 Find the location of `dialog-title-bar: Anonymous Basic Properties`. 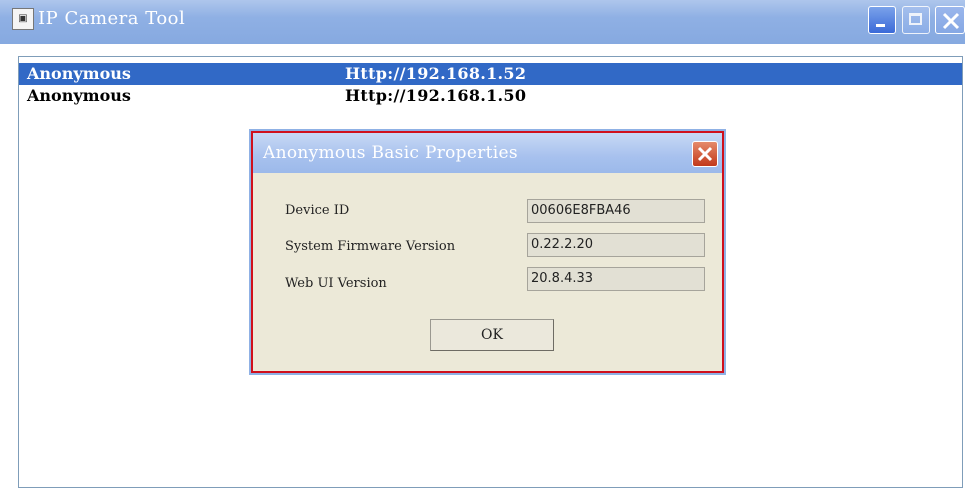

dialog-title-bar: Anonymous Basic Properties is located at coordinates (487, 153).